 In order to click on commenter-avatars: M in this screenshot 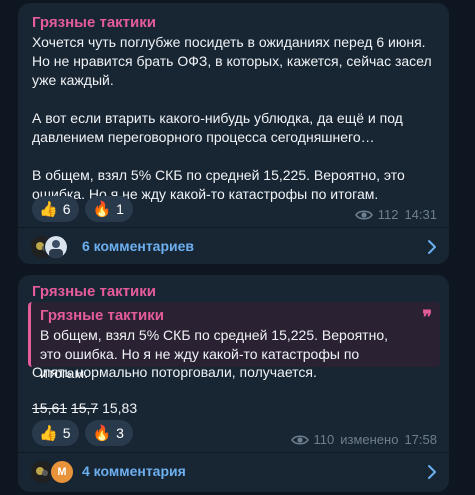, I will do `click(52, 472)`.